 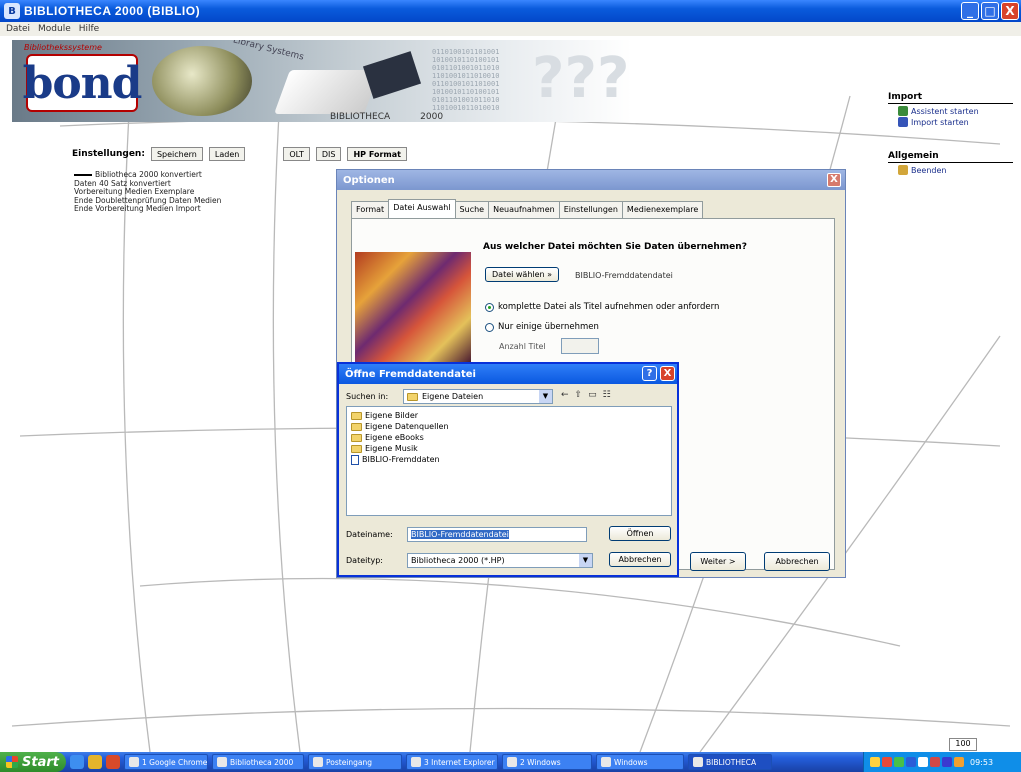 I want to click on selected-file-name: BIBLIO-Fremddatendatei, so click(x=624, y=275).